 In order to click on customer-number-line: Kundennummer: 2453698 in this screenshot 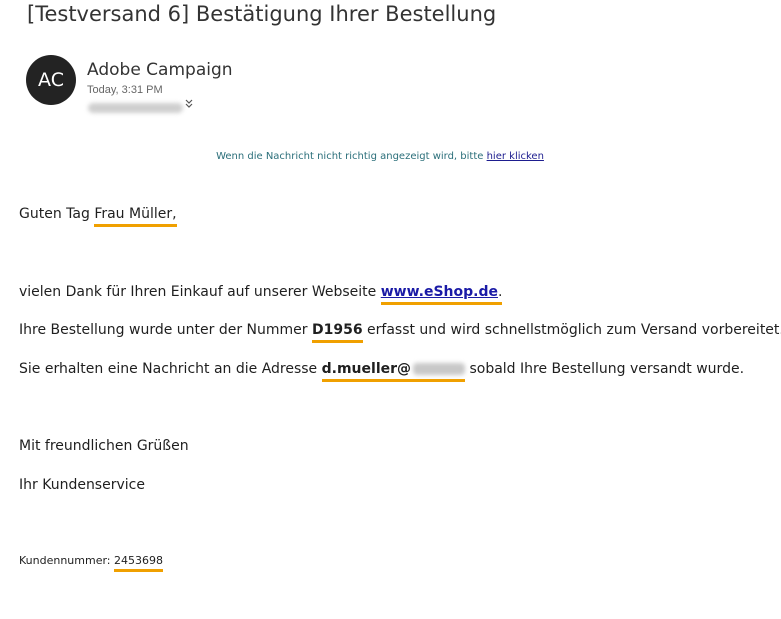, I will do `click(91, 563)`.